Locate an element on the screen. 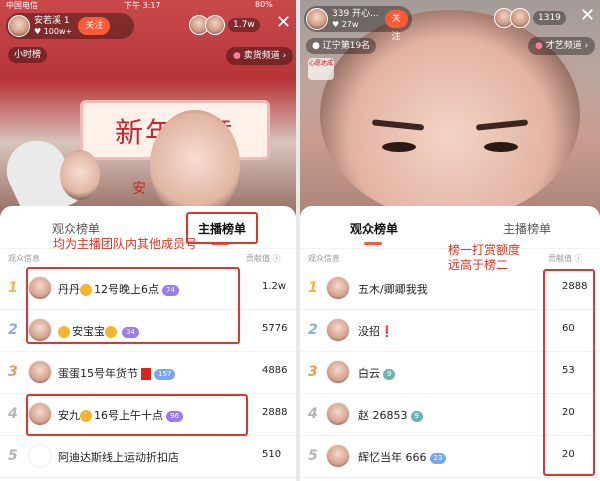  top-viewers: 1.7w is located at coordinates (224, 25).